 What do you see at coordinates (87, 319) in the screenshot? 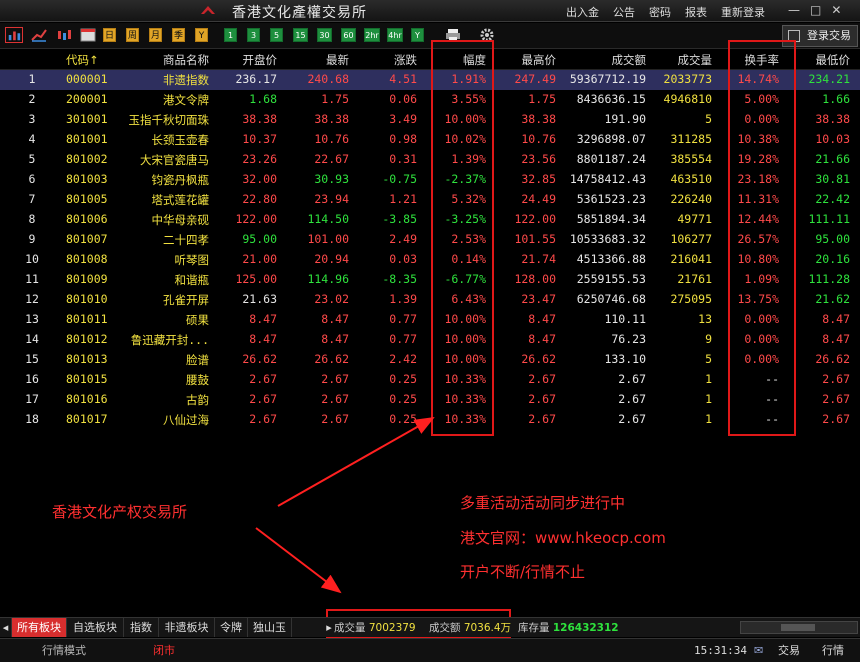
I see `cell-code: 801011` at bounding box center [87, 319].